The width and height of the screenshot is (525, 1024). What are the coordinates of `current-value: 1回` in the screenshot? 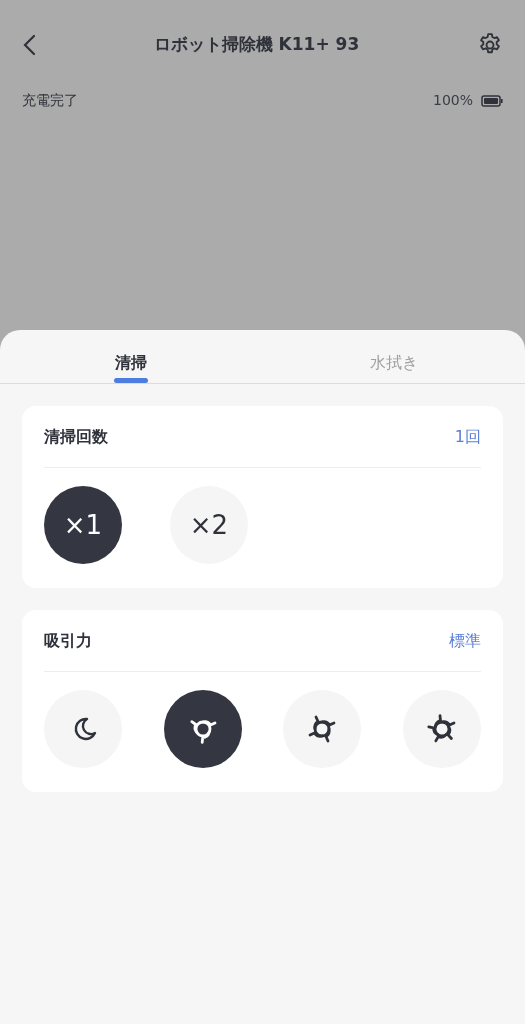 It's located at (467, 436).